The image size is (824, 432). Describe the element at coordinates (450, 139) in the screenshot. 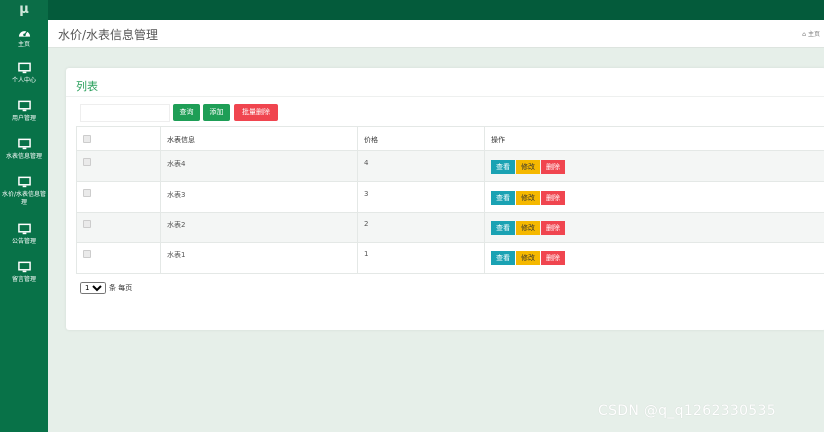

I see `table-header-row: 水表信息 价格 操作` at that location.